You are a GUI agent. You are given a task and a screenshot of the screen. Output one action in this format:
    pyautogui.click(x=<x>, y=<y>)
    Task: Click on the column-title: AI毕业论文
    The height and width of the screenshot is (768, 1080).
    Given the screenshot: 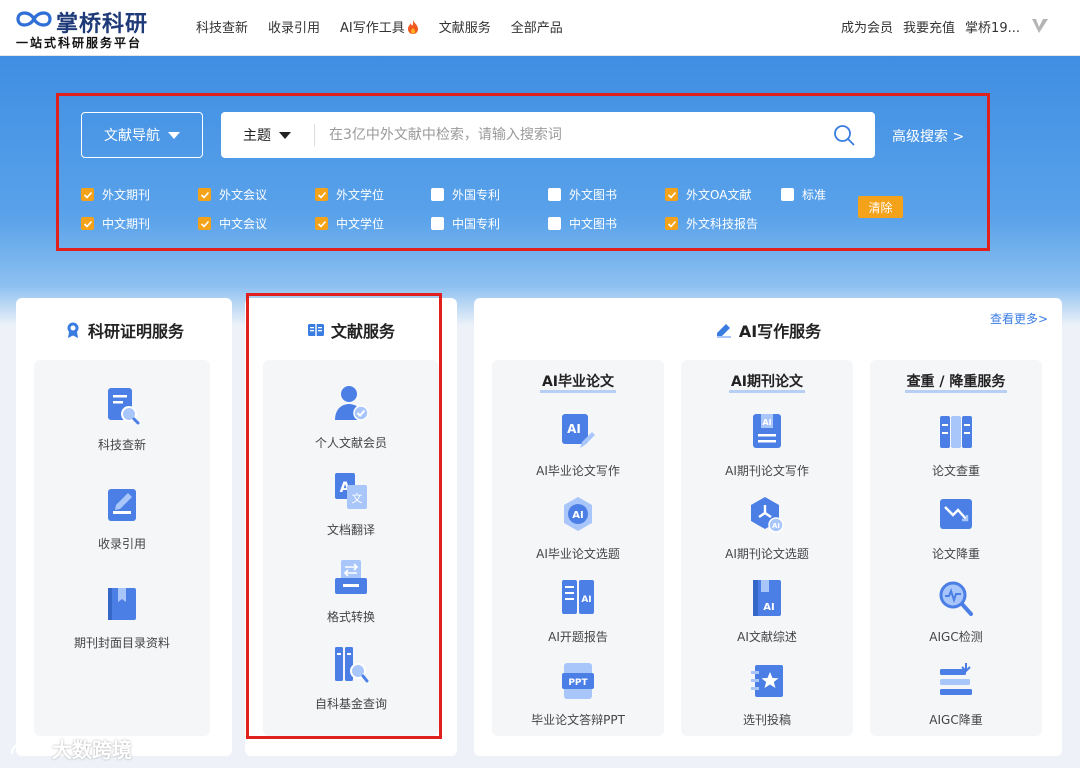 What is the action you would take?
    pyautogui.click(x=578, y=383)
    